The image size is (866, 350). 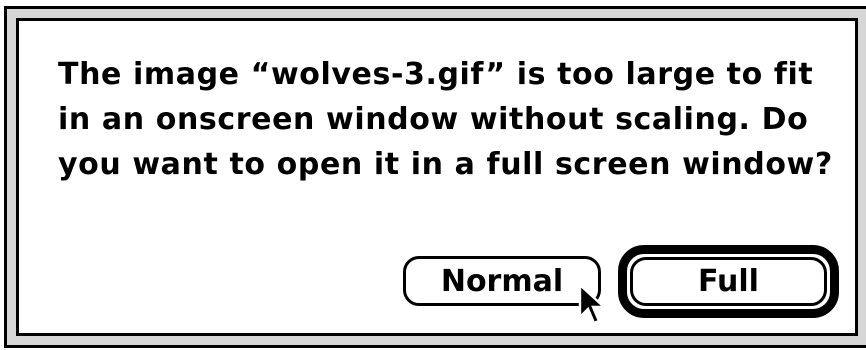 I want to click on arrow-pointer-icon, so click(x=593, y=304).